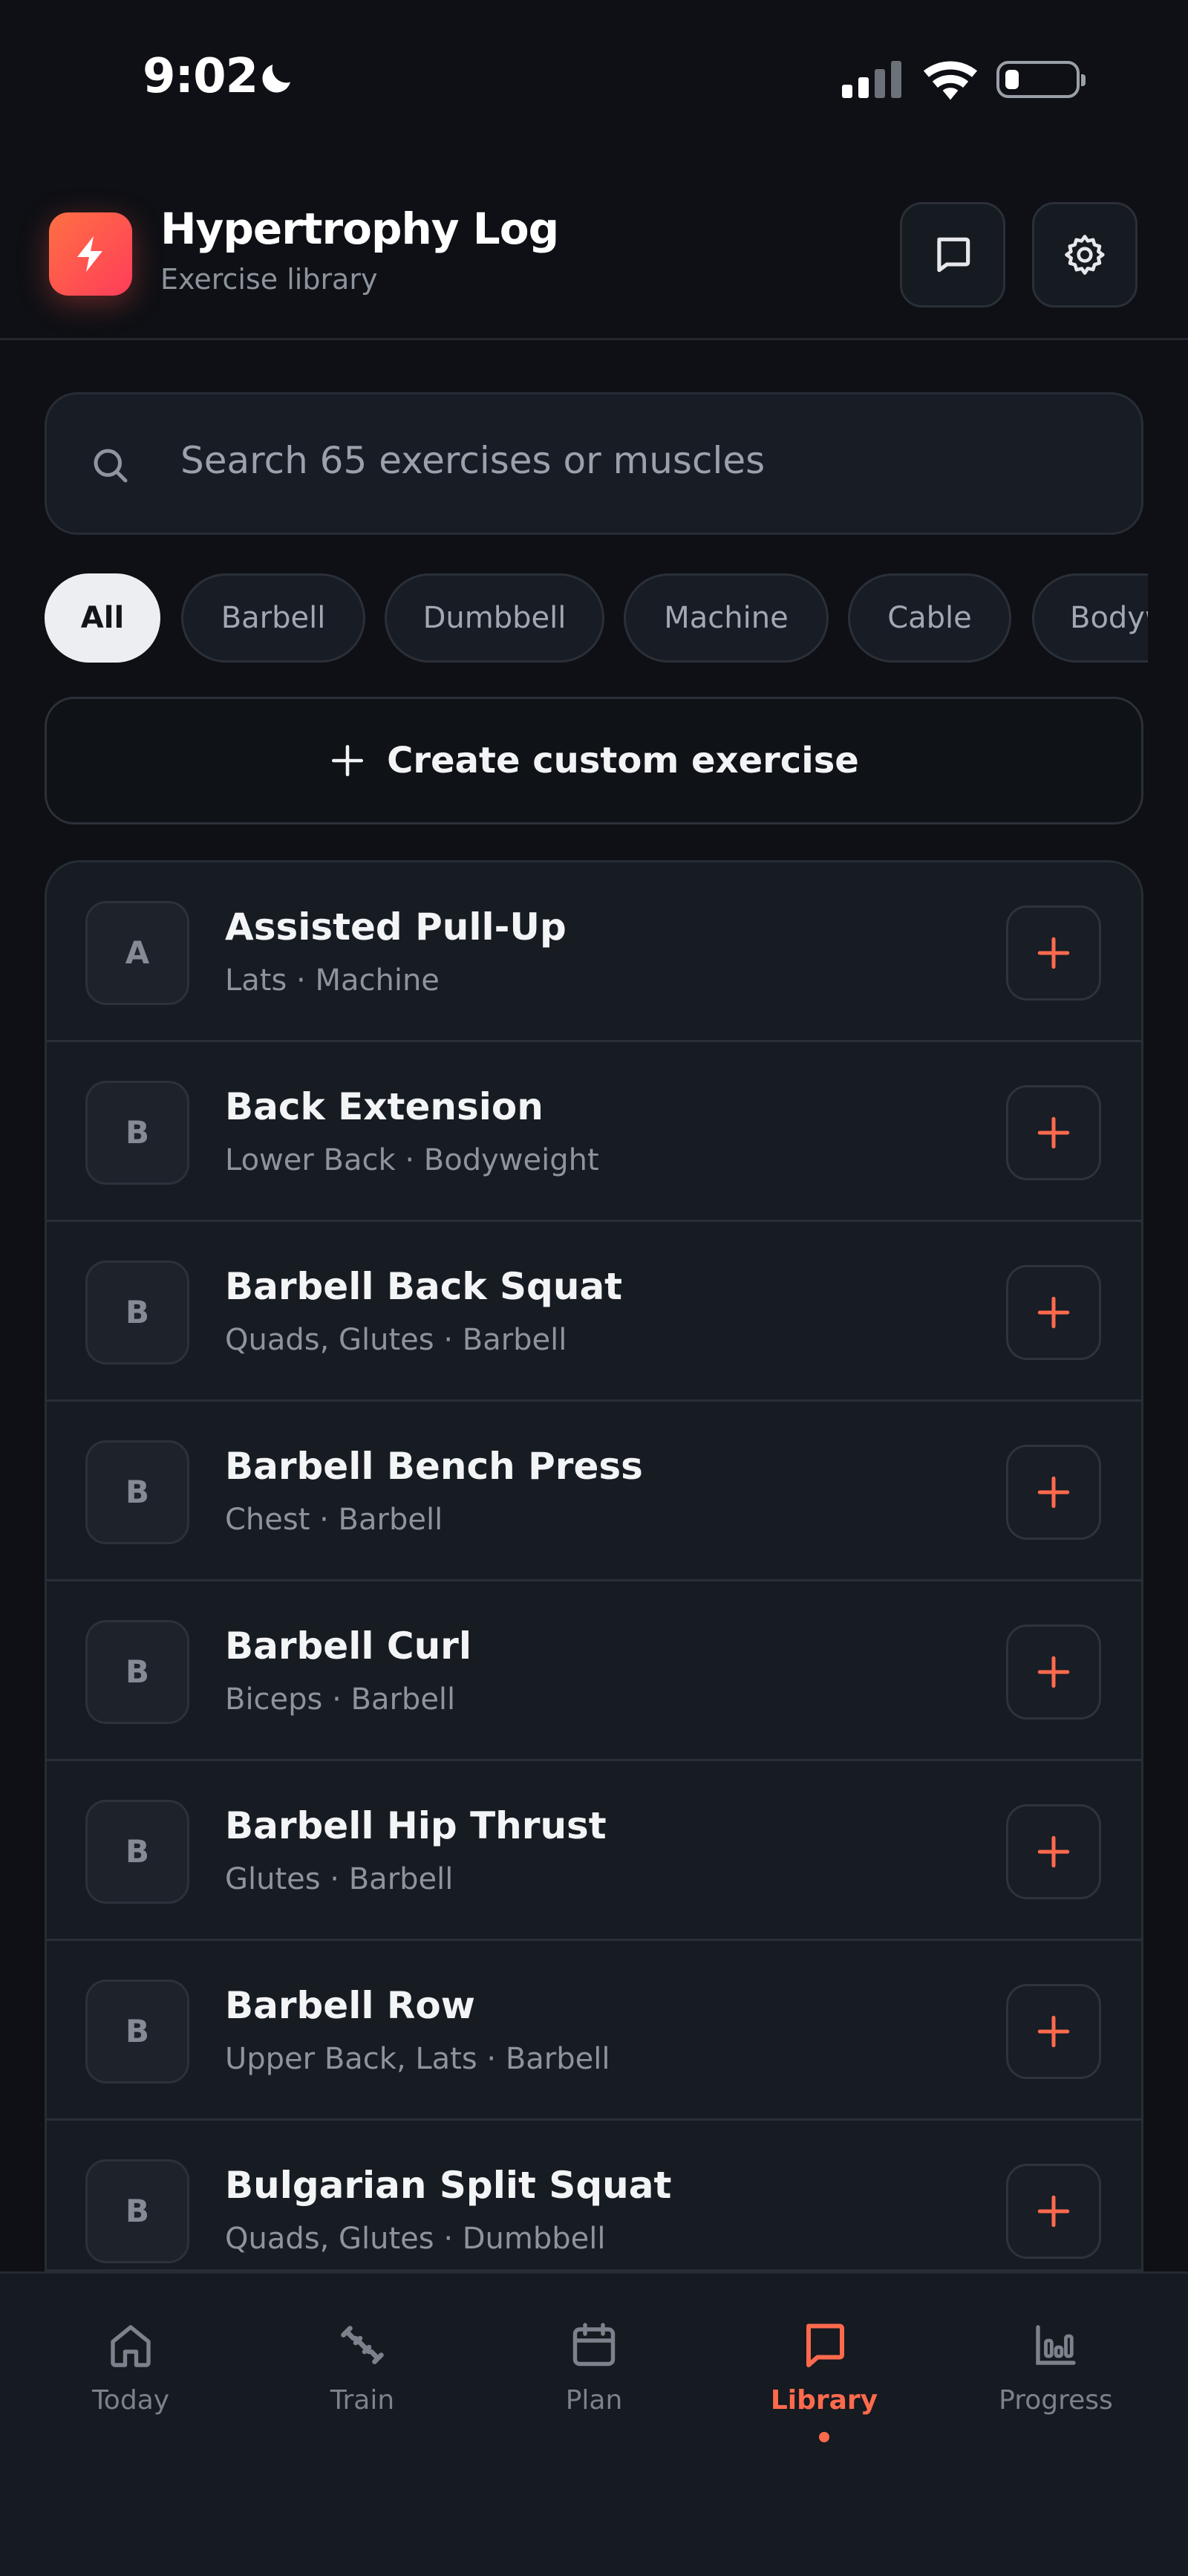 The width and height of the screenshot is (1188, 2576). Describe the element at coordinates (334, 1520) in the screenshot. I see `exercise-meta: Chest · Barbell` at that location.